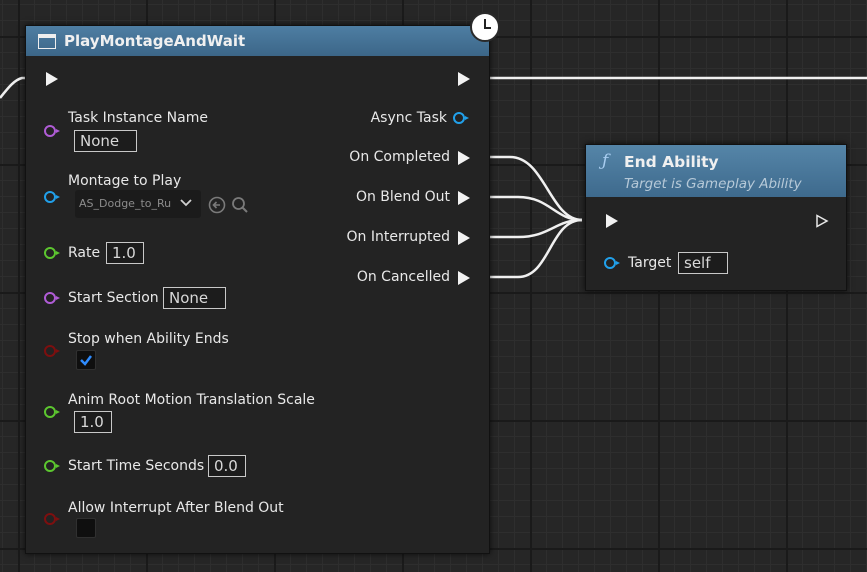 The width and height of the screenshot is (867, 572). I want to click on end-ability-exec-out-pin, so click(822, 221).